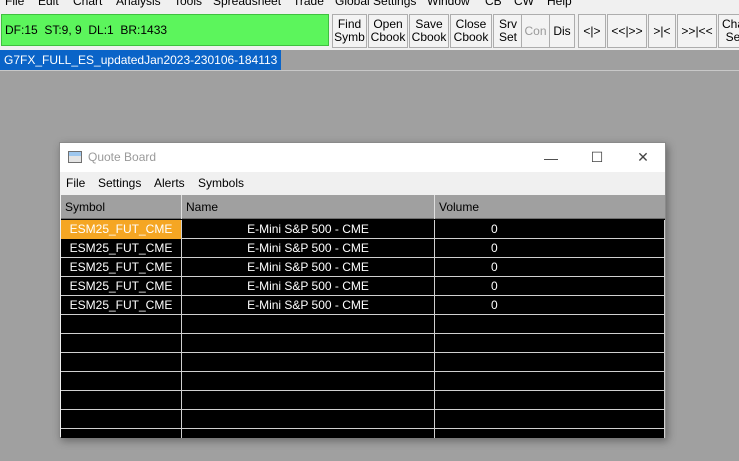 Image resolution: width=739 pixels, height=461 pixels. I want to click on disconnect-button: Dis, so click(562, 31).